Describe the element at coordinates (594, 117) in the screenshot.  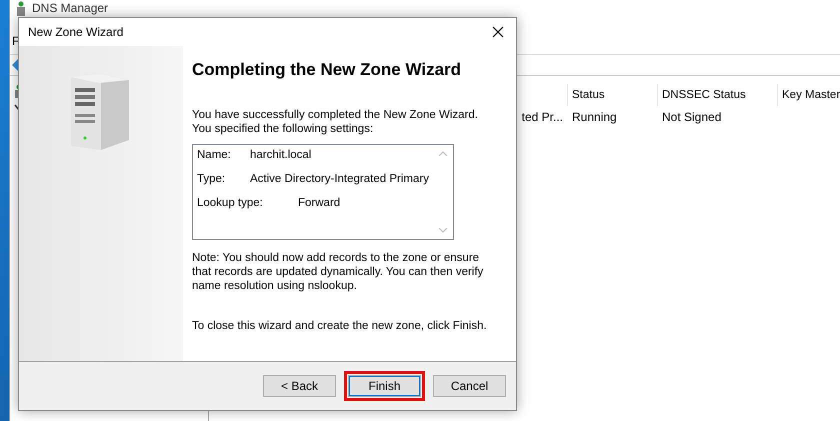
I see `table-cell-text: Running` at that location.